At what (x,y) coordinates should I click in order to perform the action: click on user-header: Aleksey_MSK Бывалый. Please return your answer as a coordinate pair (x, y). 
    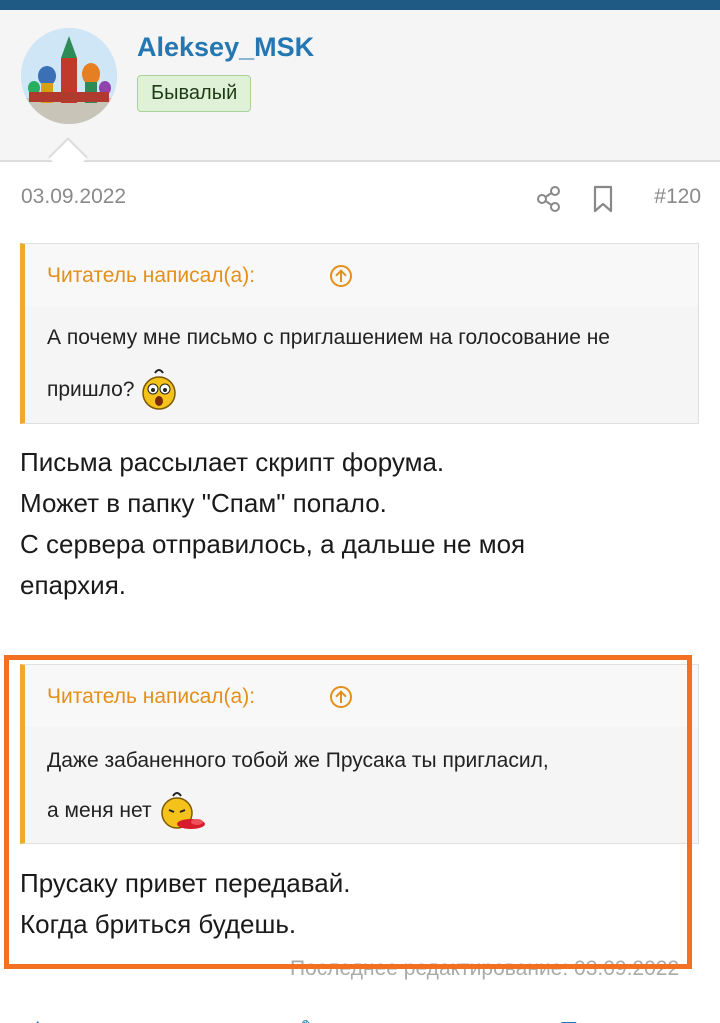
    Looking at the image, I should click on (360, 86).